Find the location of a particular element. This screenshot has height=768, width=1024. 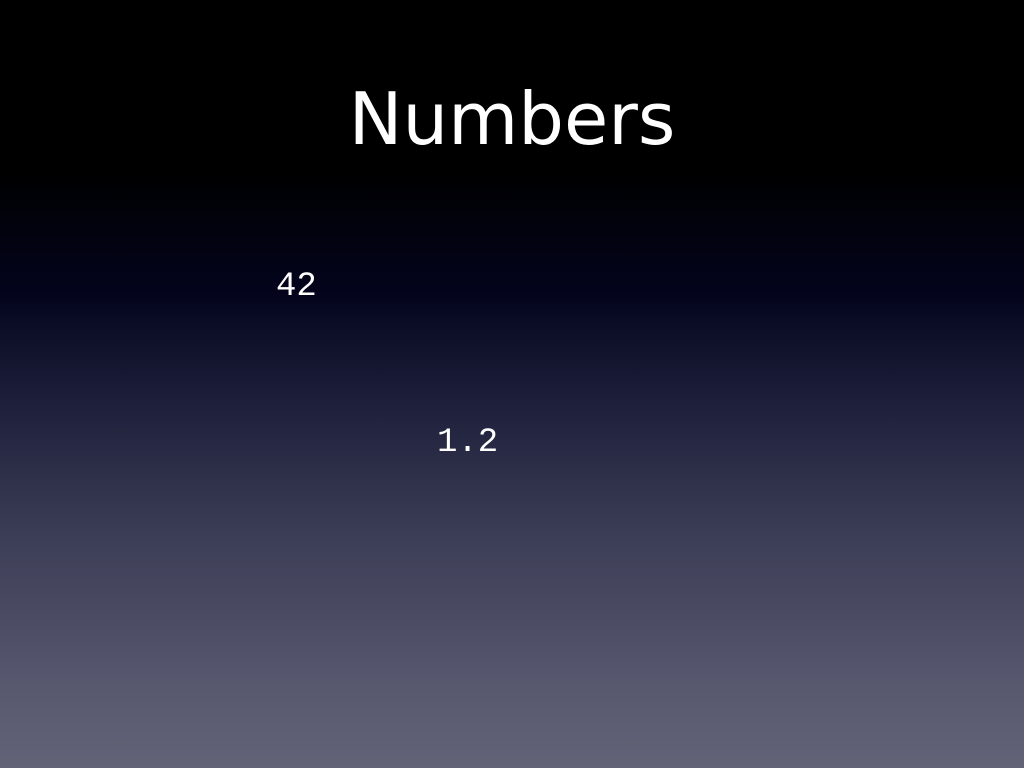

slide-title: Numbers is located at coordinates (512, 119).